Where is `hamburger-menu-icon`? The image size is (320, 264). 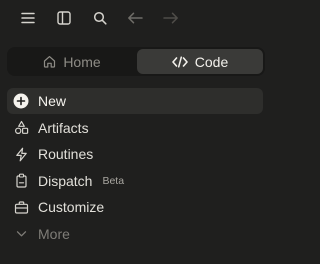 hamburger-menu-icon is located at coordinates (28, 18).